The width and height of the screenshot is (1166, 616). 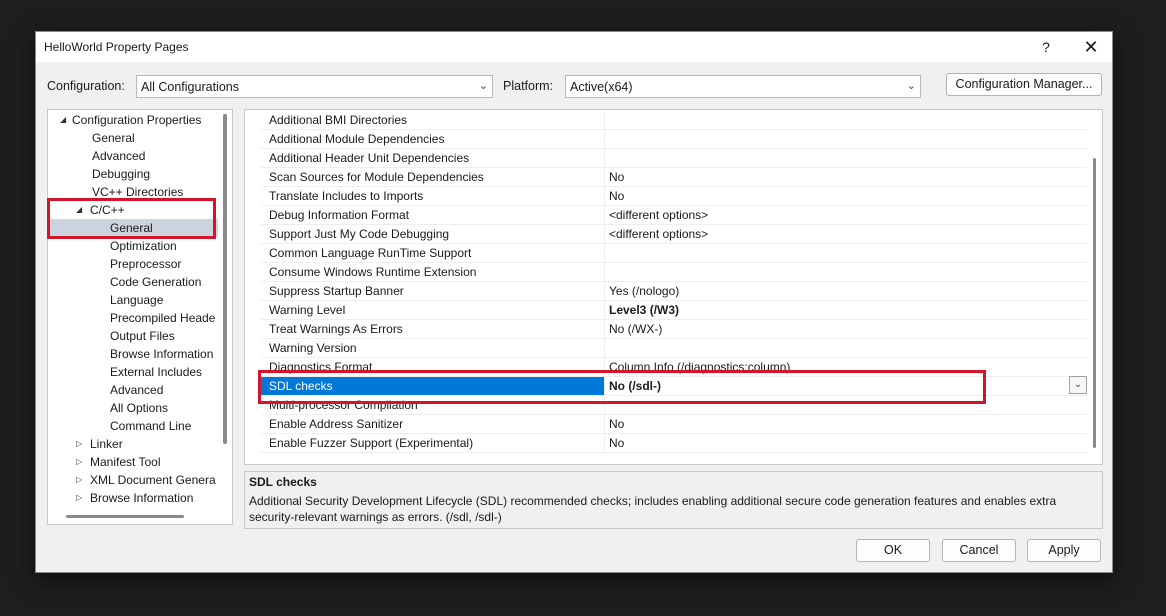 I want to click on tree-item-label: Preprocessor, so click(x=146, y=264).